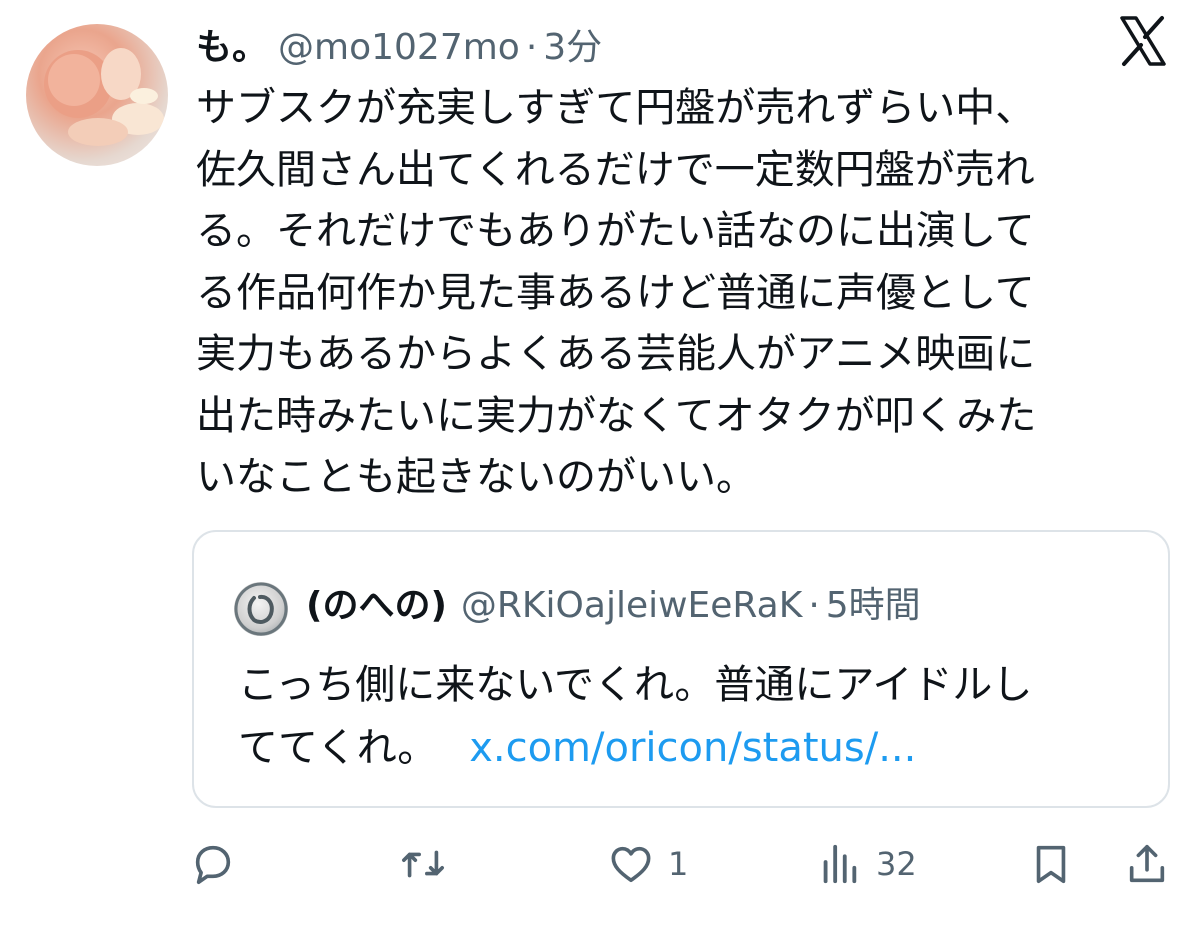 The width and height of the screenshot is (1200, 934). I want to click on tweet-text-line: いなことも起きないのがいい。, so click(476, 477).